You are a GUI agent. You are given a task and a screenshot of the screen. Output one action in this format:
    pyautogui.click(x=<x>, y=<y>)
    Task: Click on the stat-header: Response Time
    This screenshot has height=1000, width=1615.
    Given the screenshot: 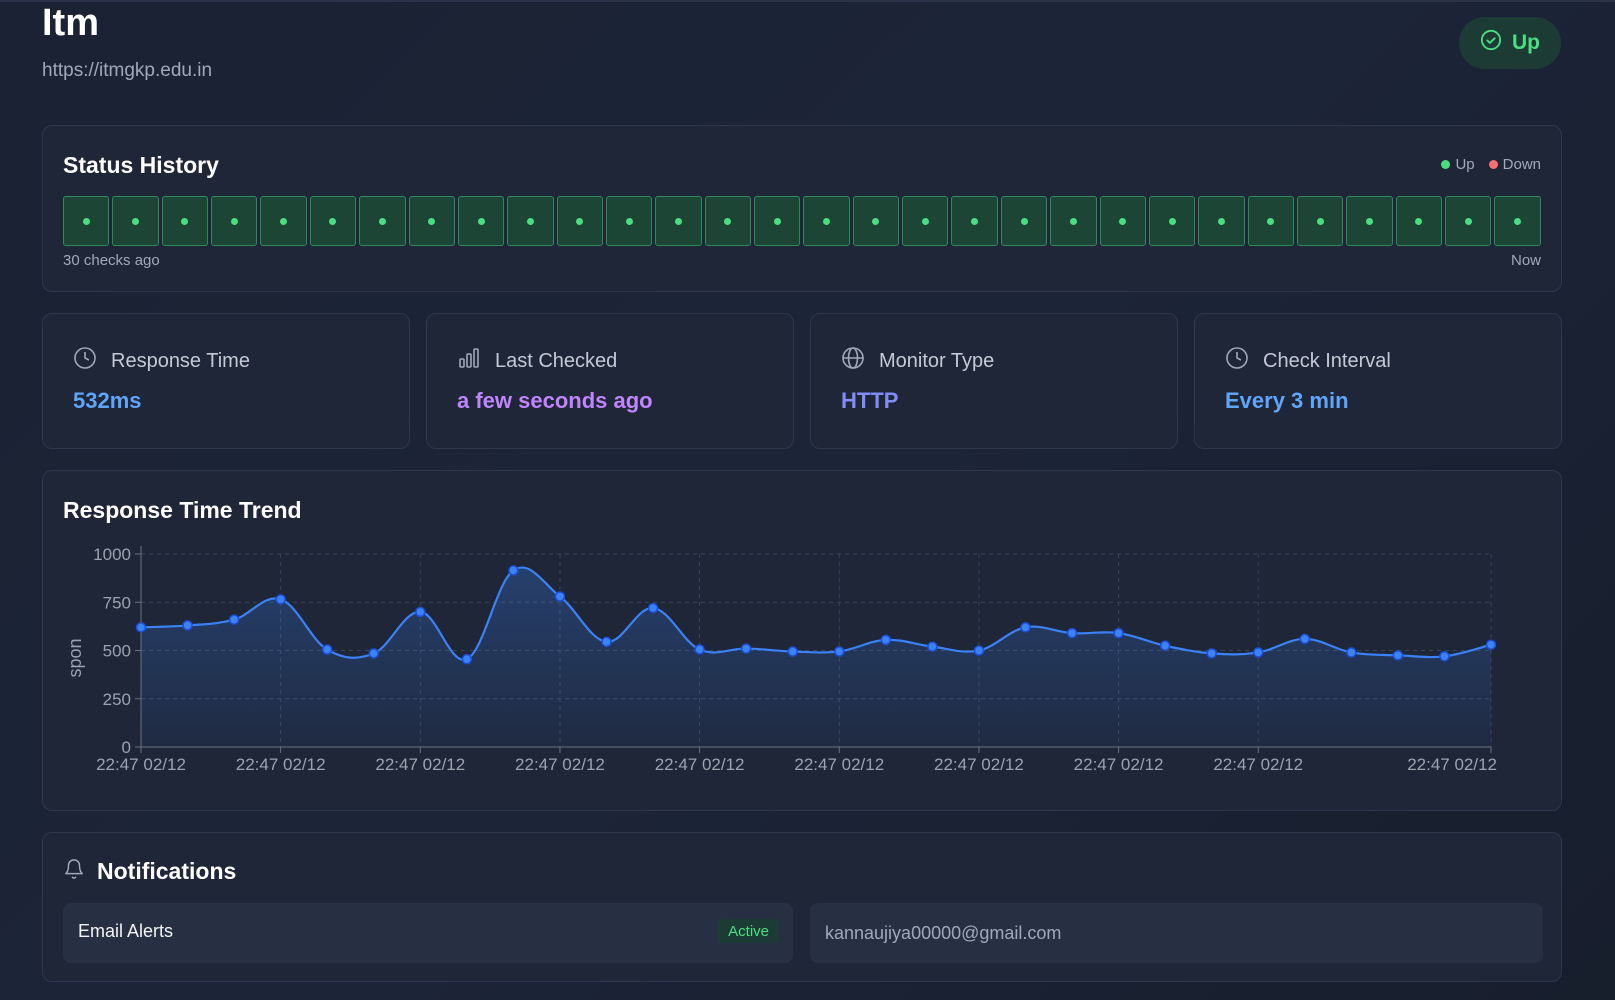 What is the action you would take?
    pyautogui.click(x=161, y=361)
    